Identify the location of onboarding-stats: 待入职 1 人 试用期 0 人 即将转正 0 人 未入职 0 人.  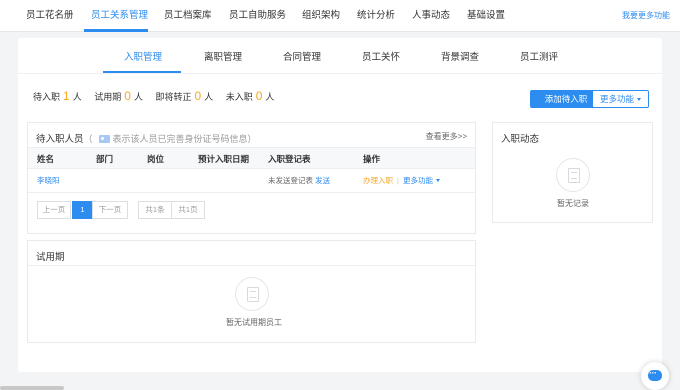
(158, 99).